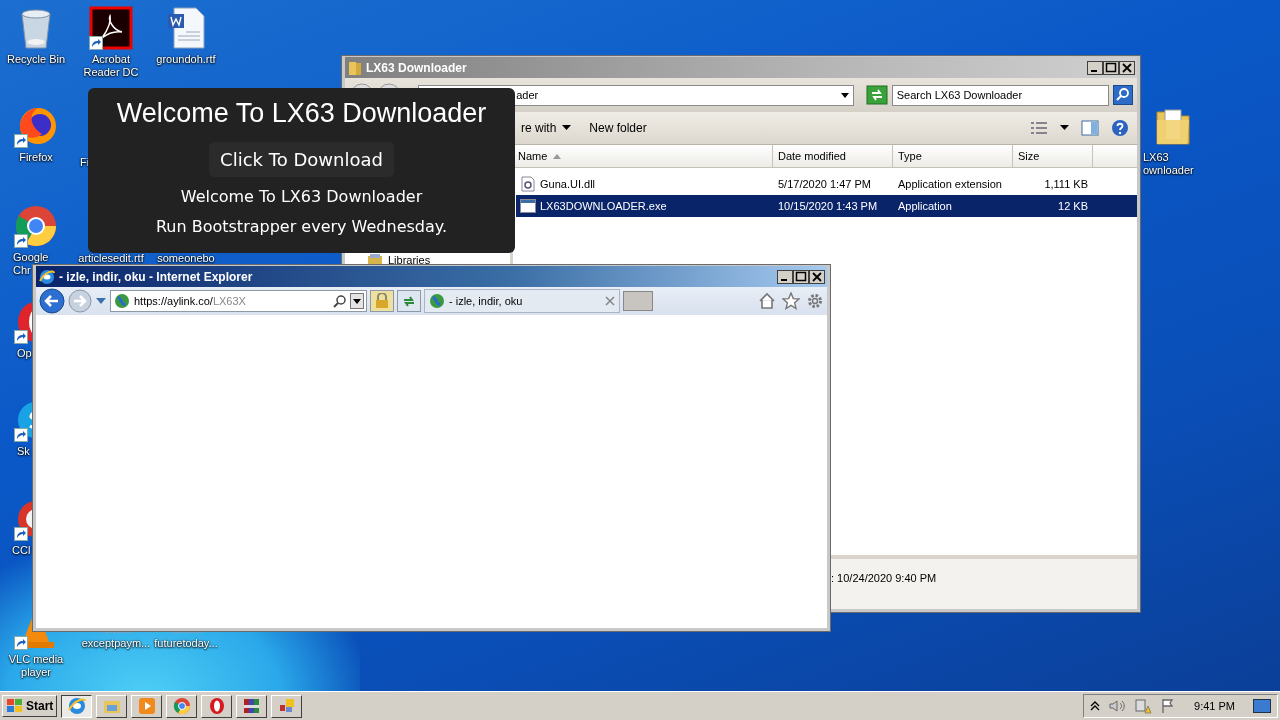 This screenshot has width=1280, height=720. I want to click on date-cell-text: 10/15/2020 1:43 PM, so click(828, 206).